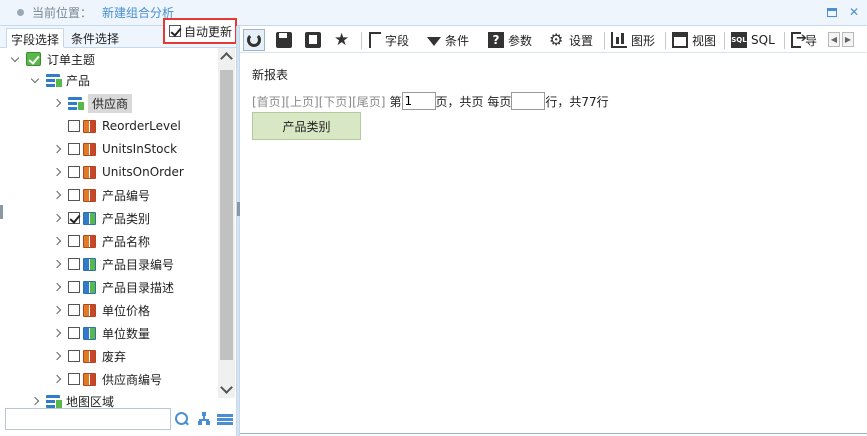 The height and width of the screenshot is (436, 867). I want to click on tree-item: 供应商, so click(92, 103).